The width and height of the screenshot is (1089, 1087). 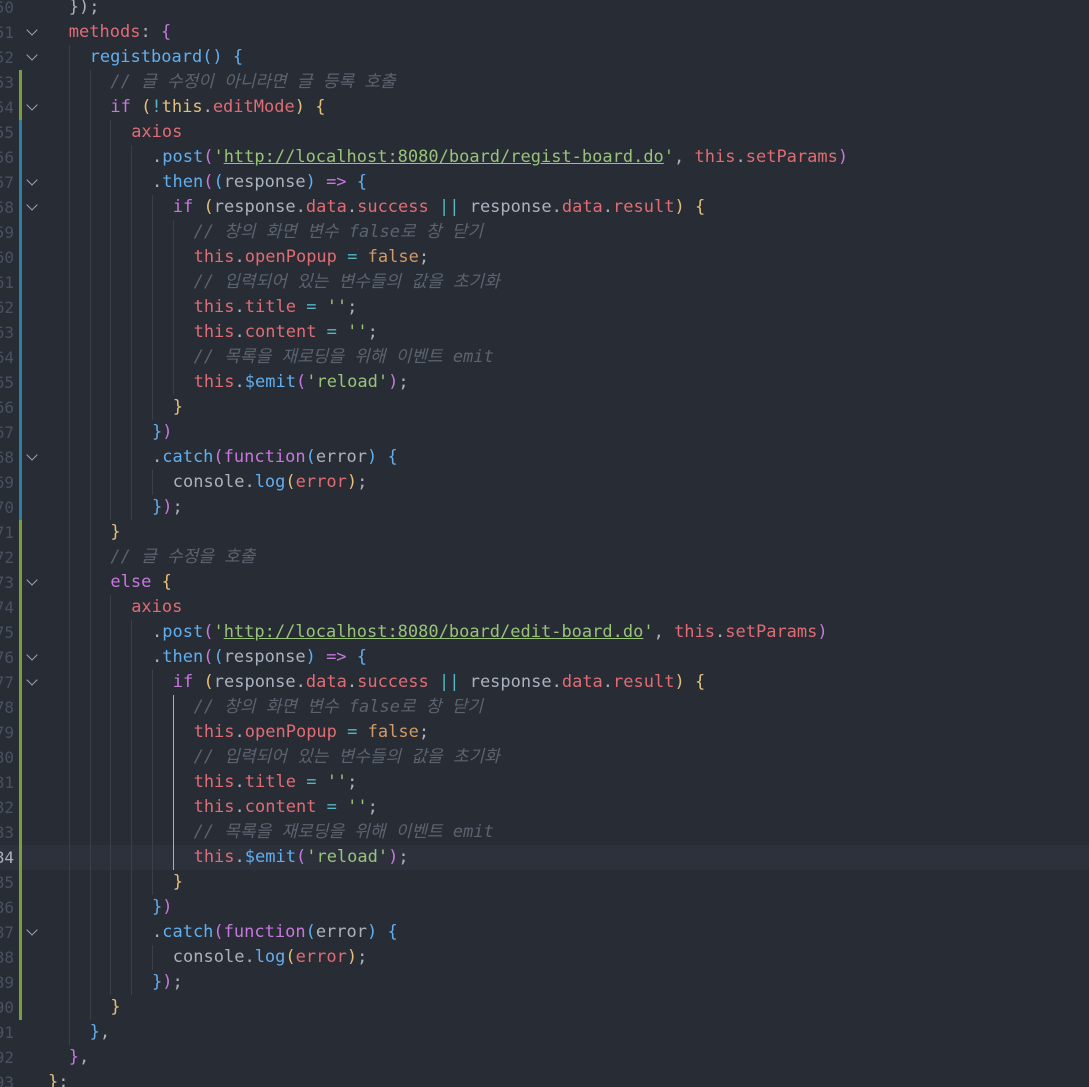 I want to click on code-line: 66}, so click(x=544, y=407).